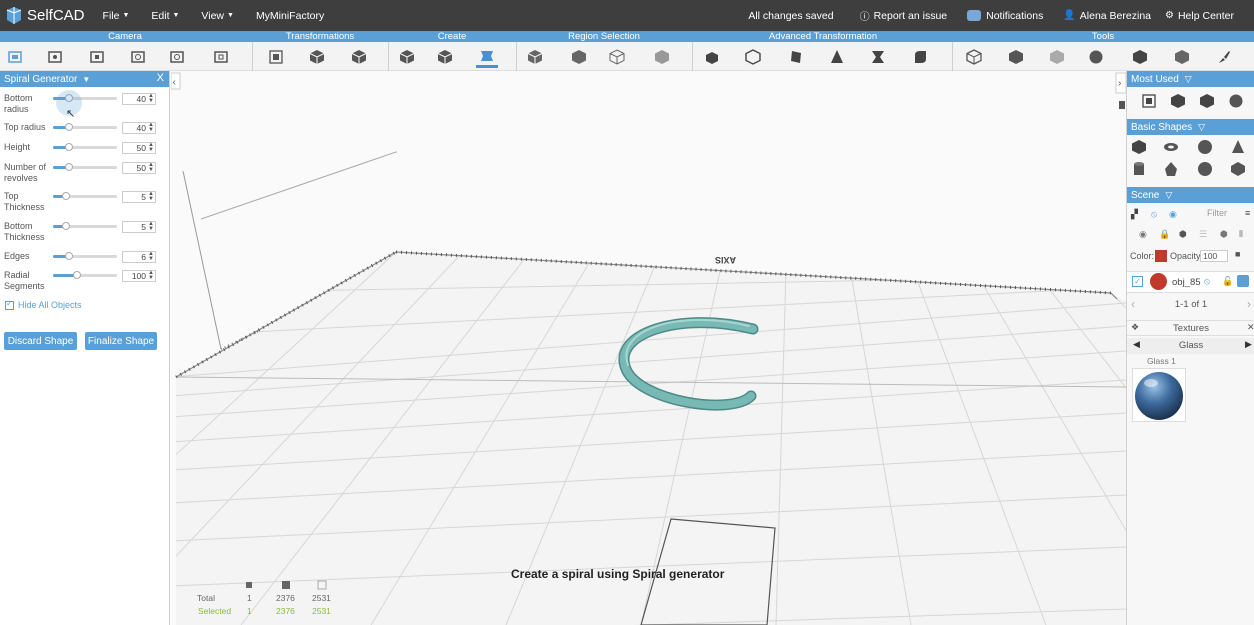  I want to click on visibility-icon: ◉, so click(1143, 234).